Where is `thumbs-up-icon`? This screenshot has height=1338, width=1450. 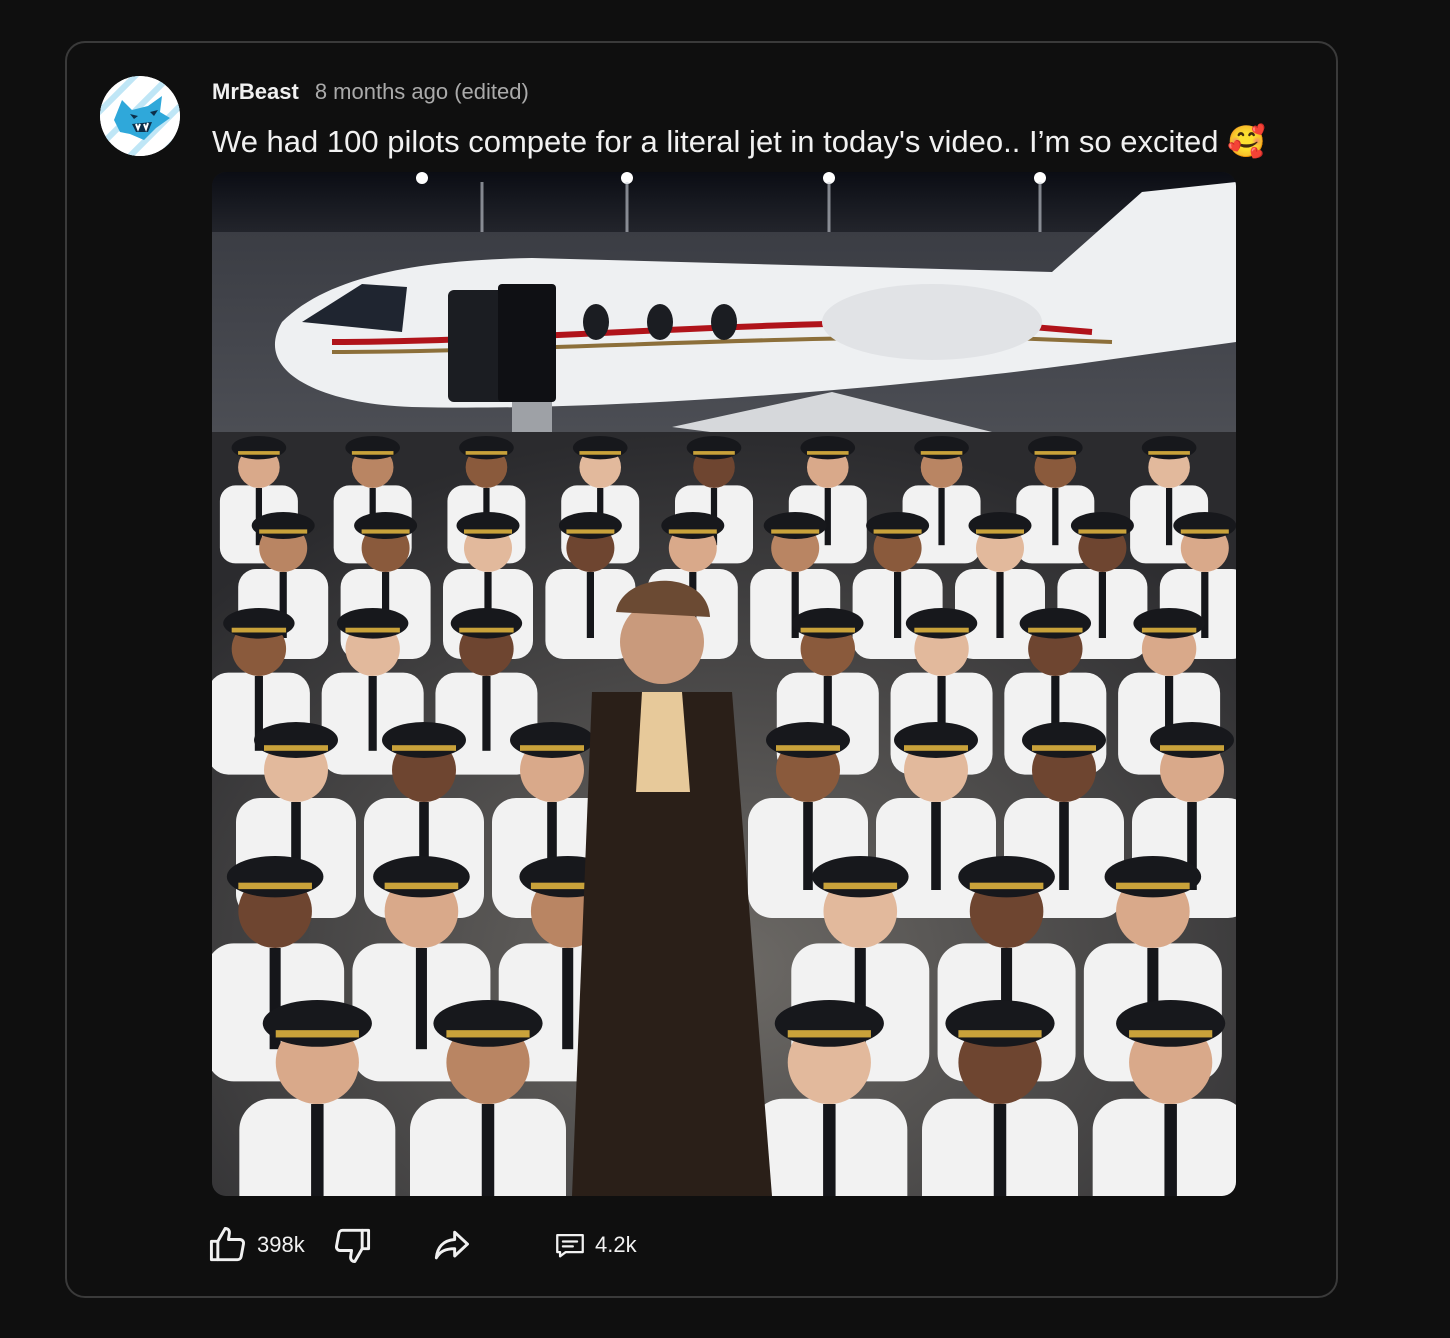 thumbs-up-icon is located at coordinates (227, 1244).